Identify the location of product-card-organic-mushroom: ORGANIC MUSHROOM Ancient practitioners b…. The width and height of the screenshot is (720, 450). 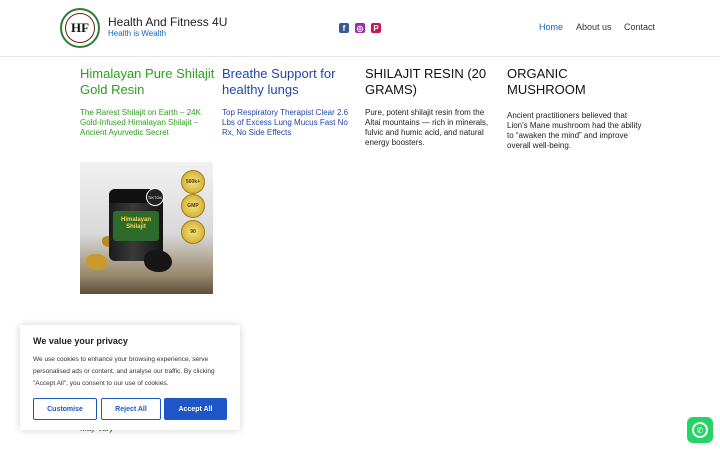
(574, 108).